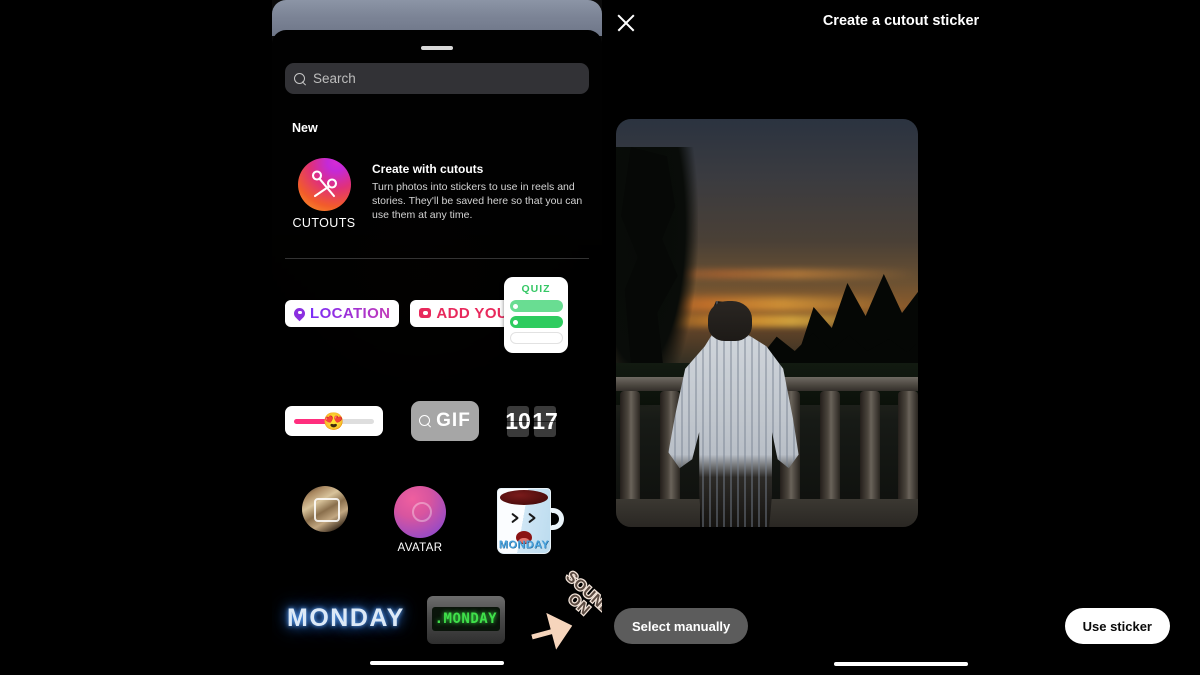  What do you see at coordinates (453, 420) in the screenshot?
I see `gif-sticker-label: GIF` at bounding box center [453, 420].